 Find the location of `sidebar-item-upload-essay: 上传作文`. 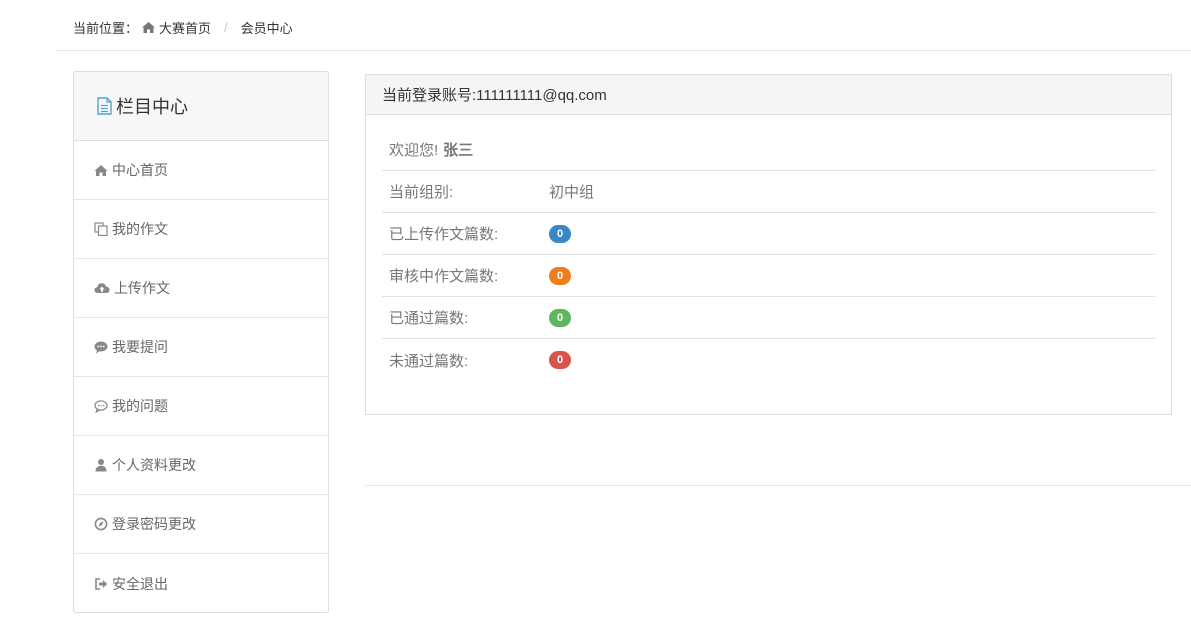

sidebar-item-upload-essay: 上传作文 is located at coordinates (201, 288).